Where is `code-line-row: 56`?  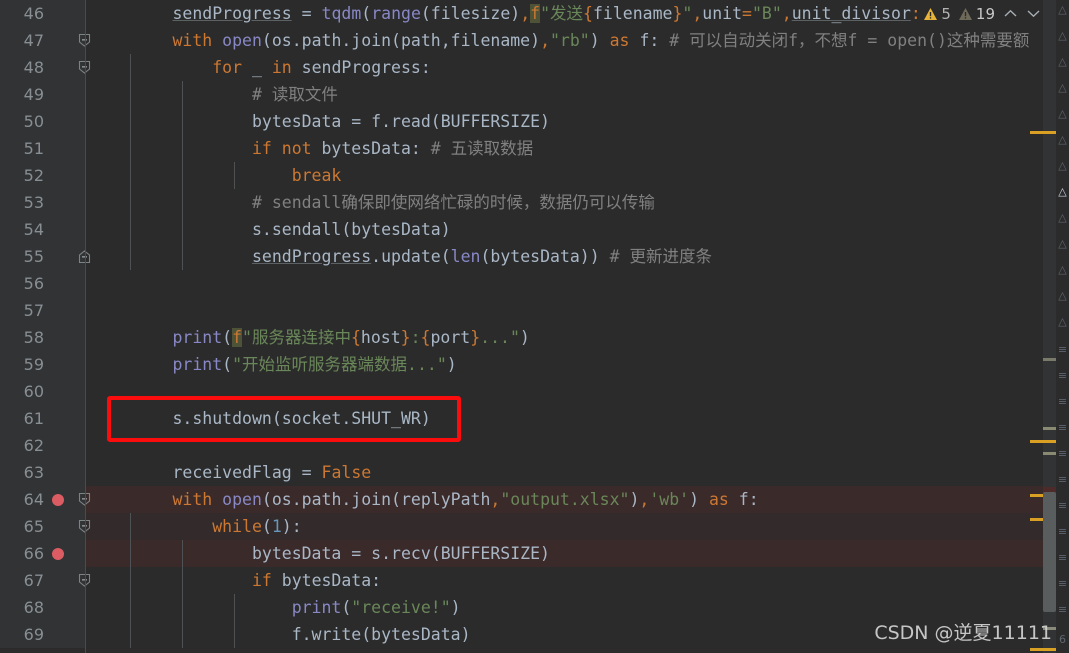 code-line-row: 56 is located at coordinates (534, 283).